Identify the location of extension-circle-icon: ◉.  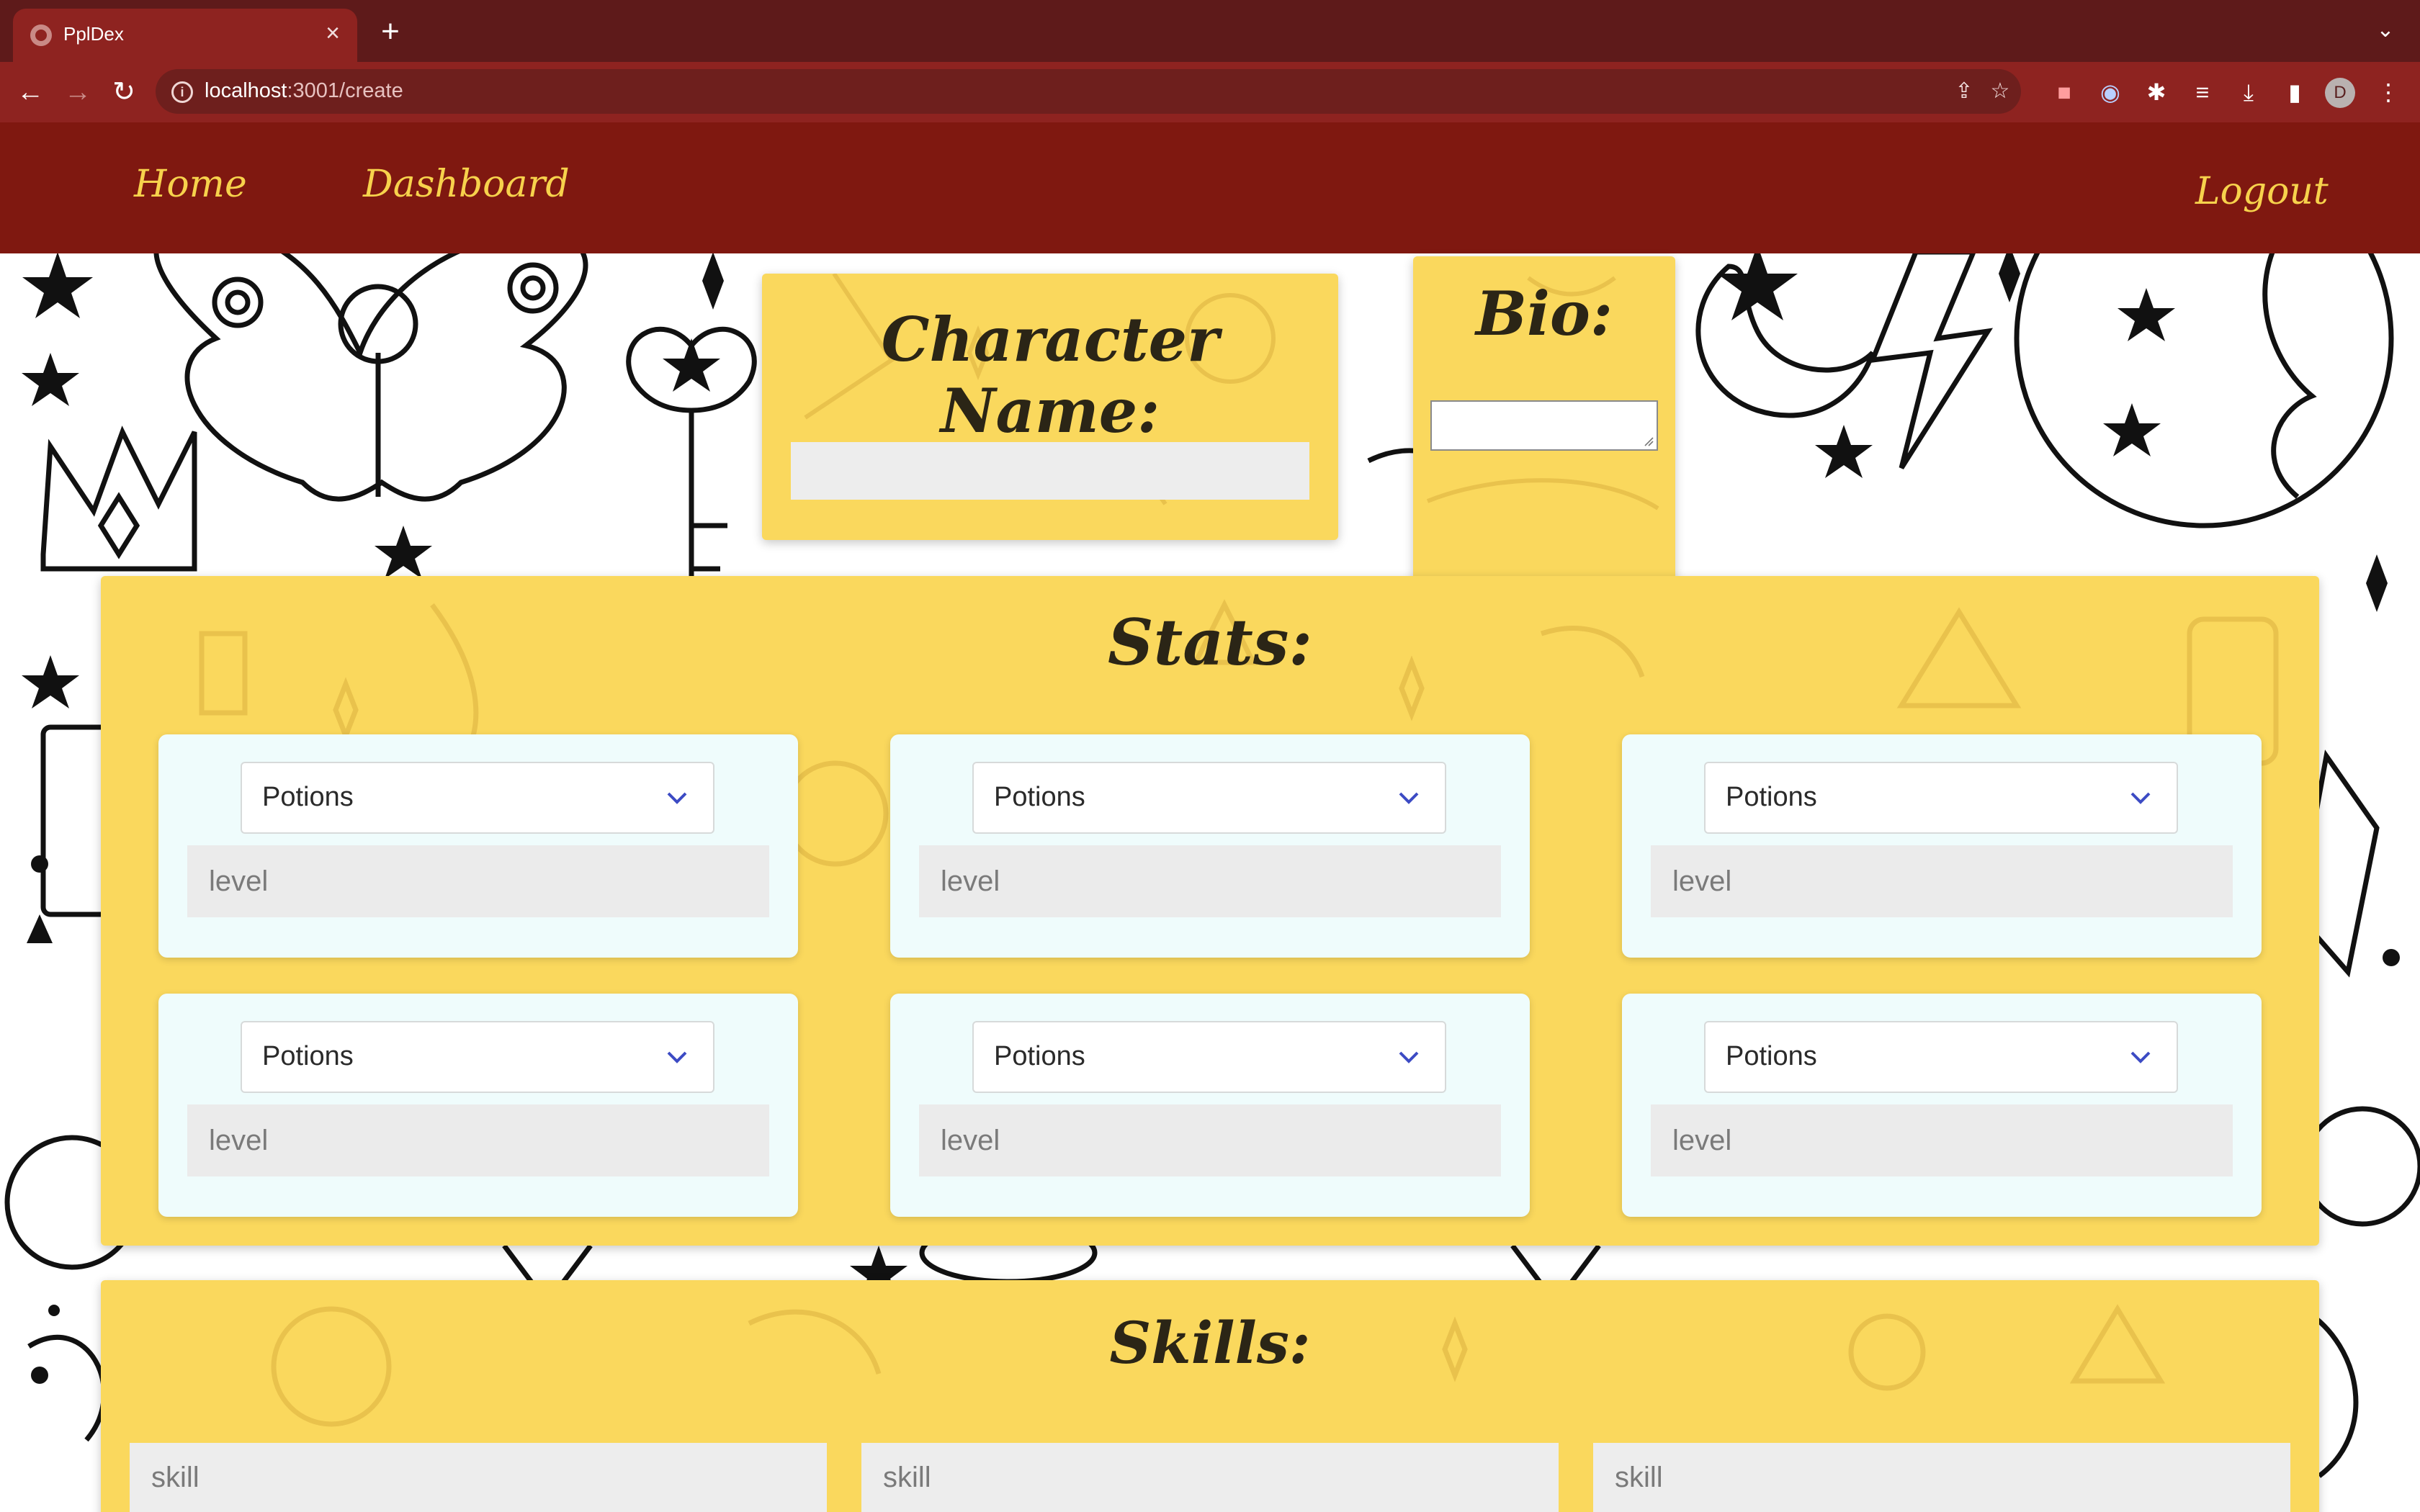
(2110, 92).